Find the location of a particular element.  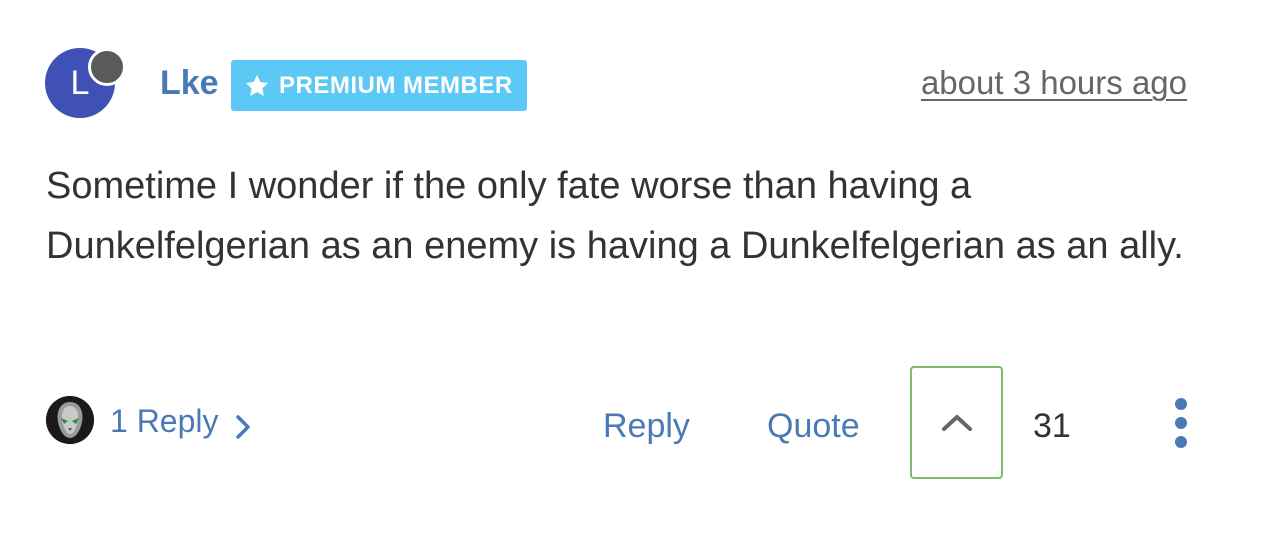

more-options-button is located at coordinates (1181, 423).